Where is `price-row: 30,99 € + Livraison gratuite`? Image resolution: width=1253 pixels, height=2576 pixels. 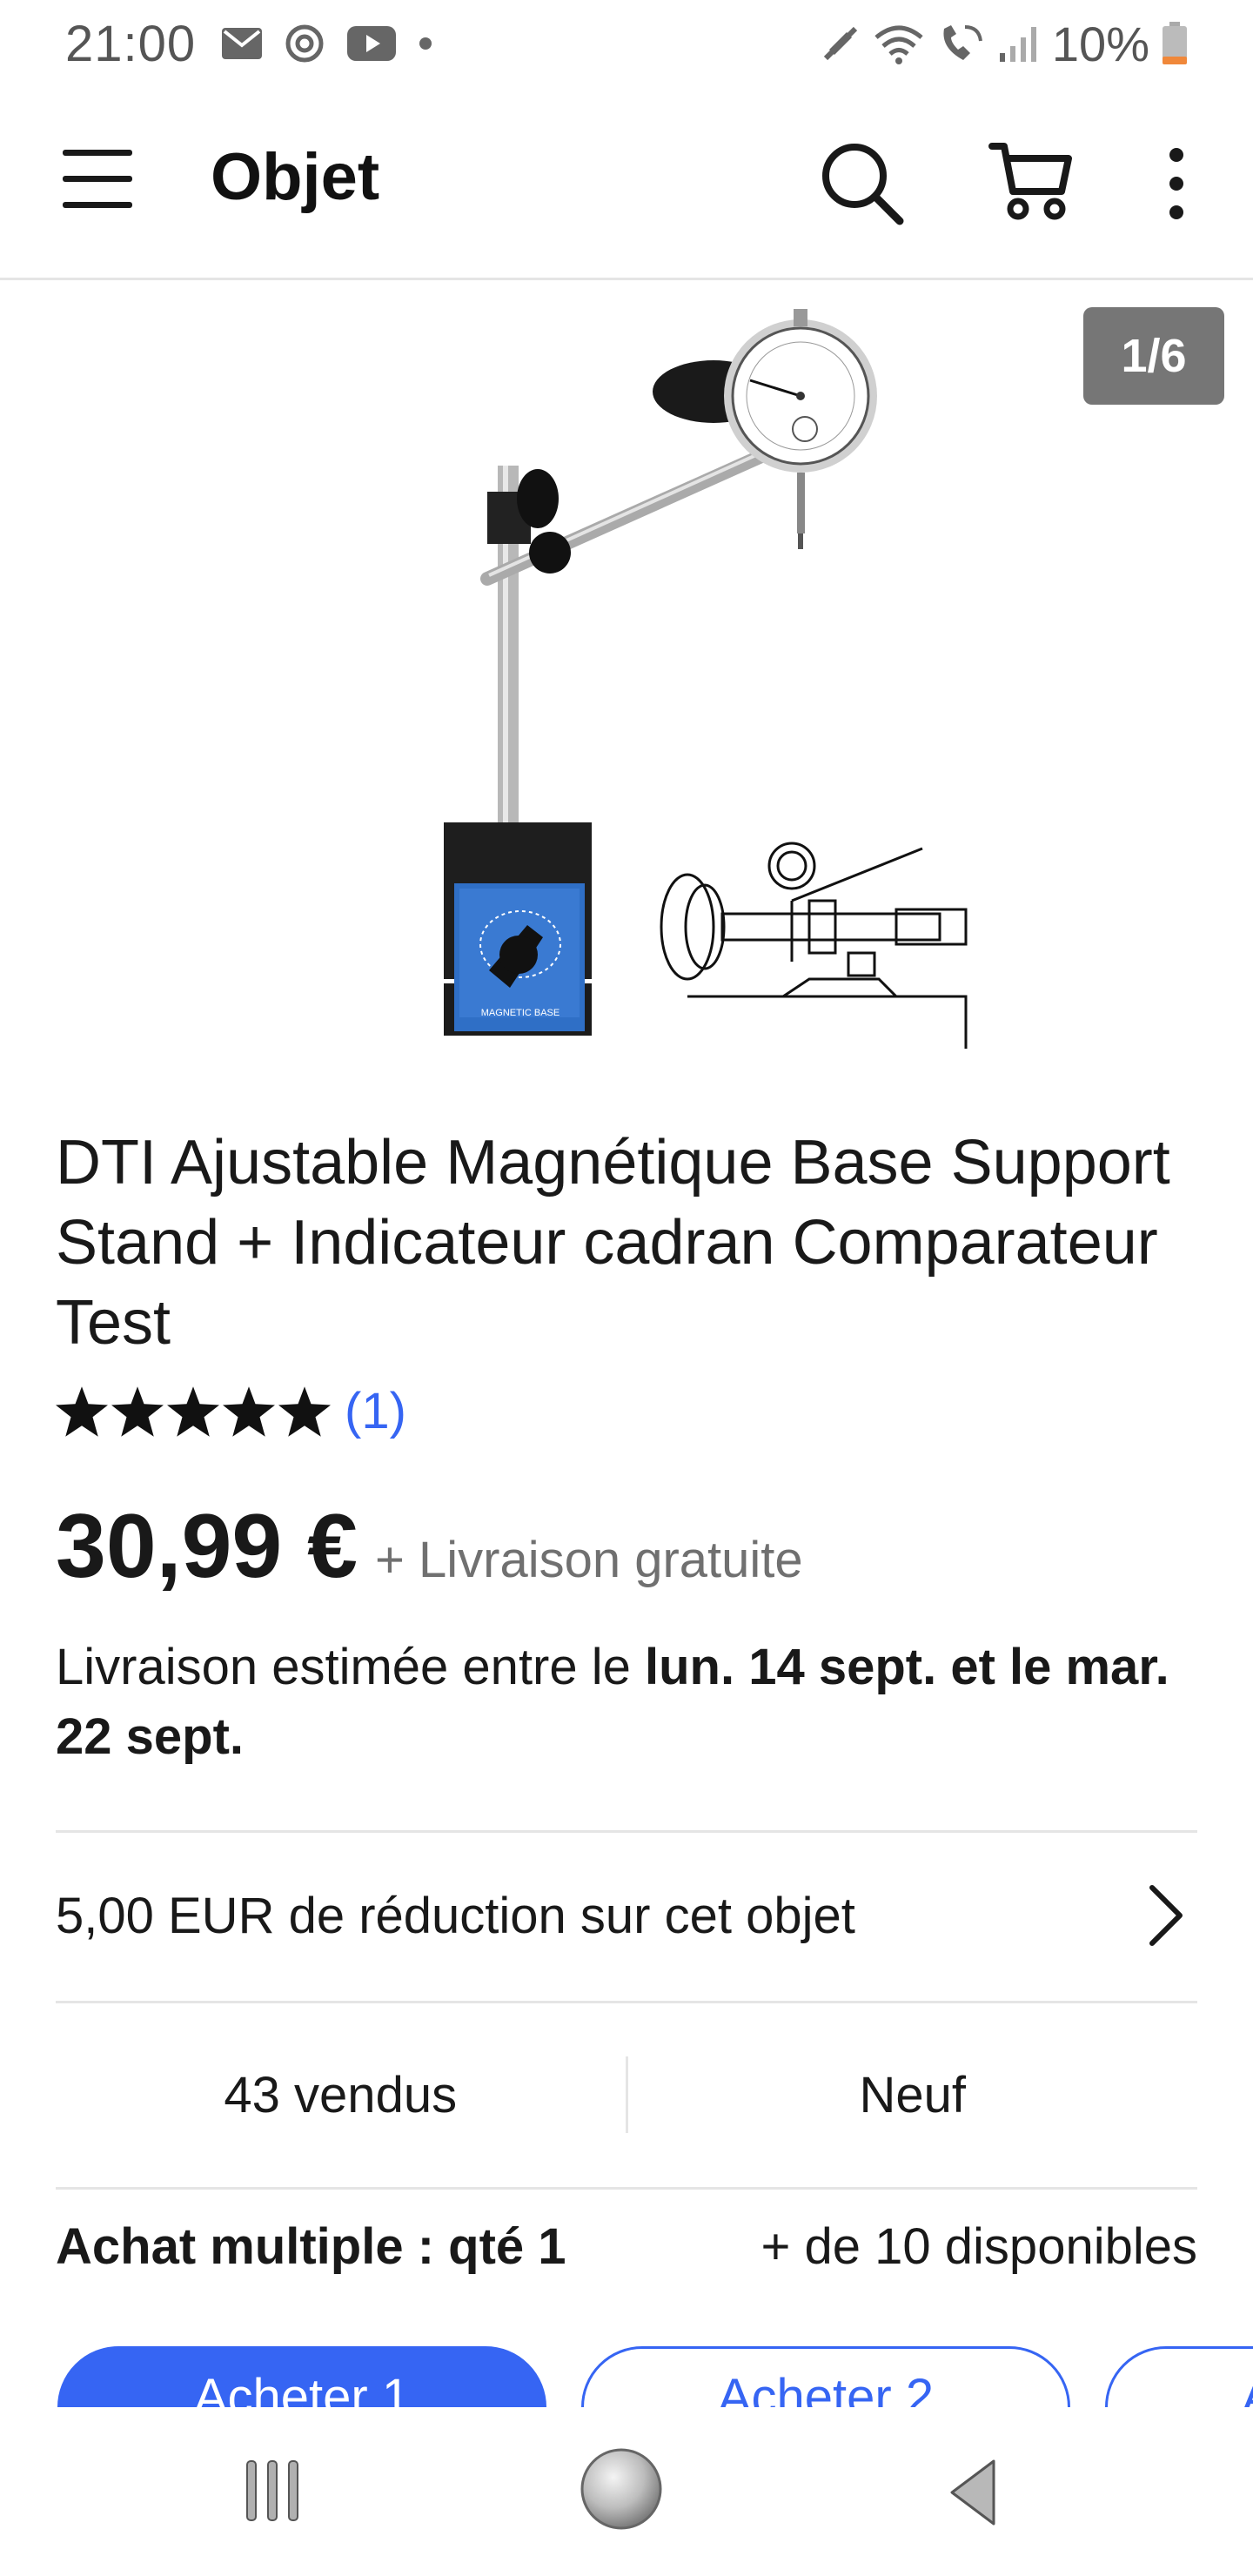 price-row: 30,99 € + Livraison gratuite is located at coordinates (429, 1547).